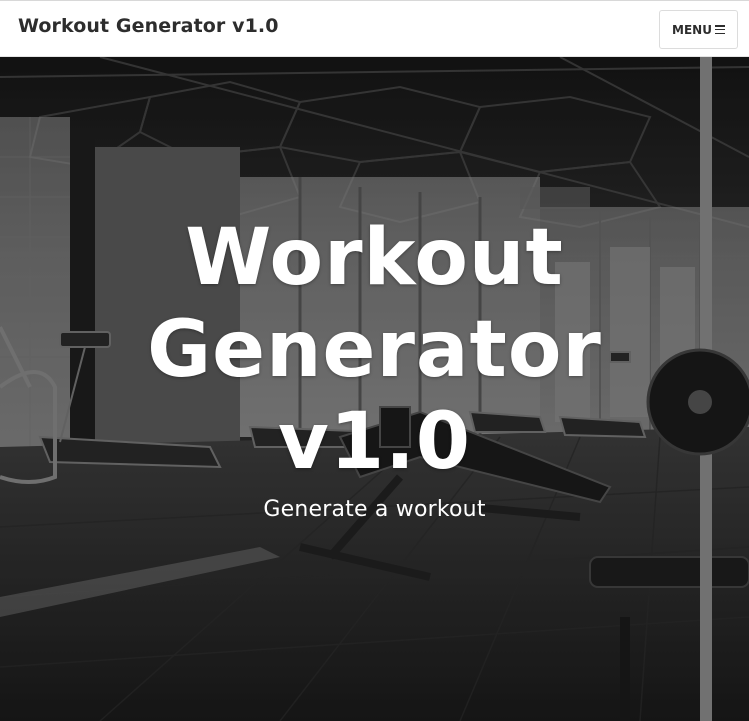 The width and height of the screenshot is (749, 721). What do you see at coordinates (374, 509) in the screenshot?
I see `hero-subtitle: Generate a workout` at bounding box center [374, 509].